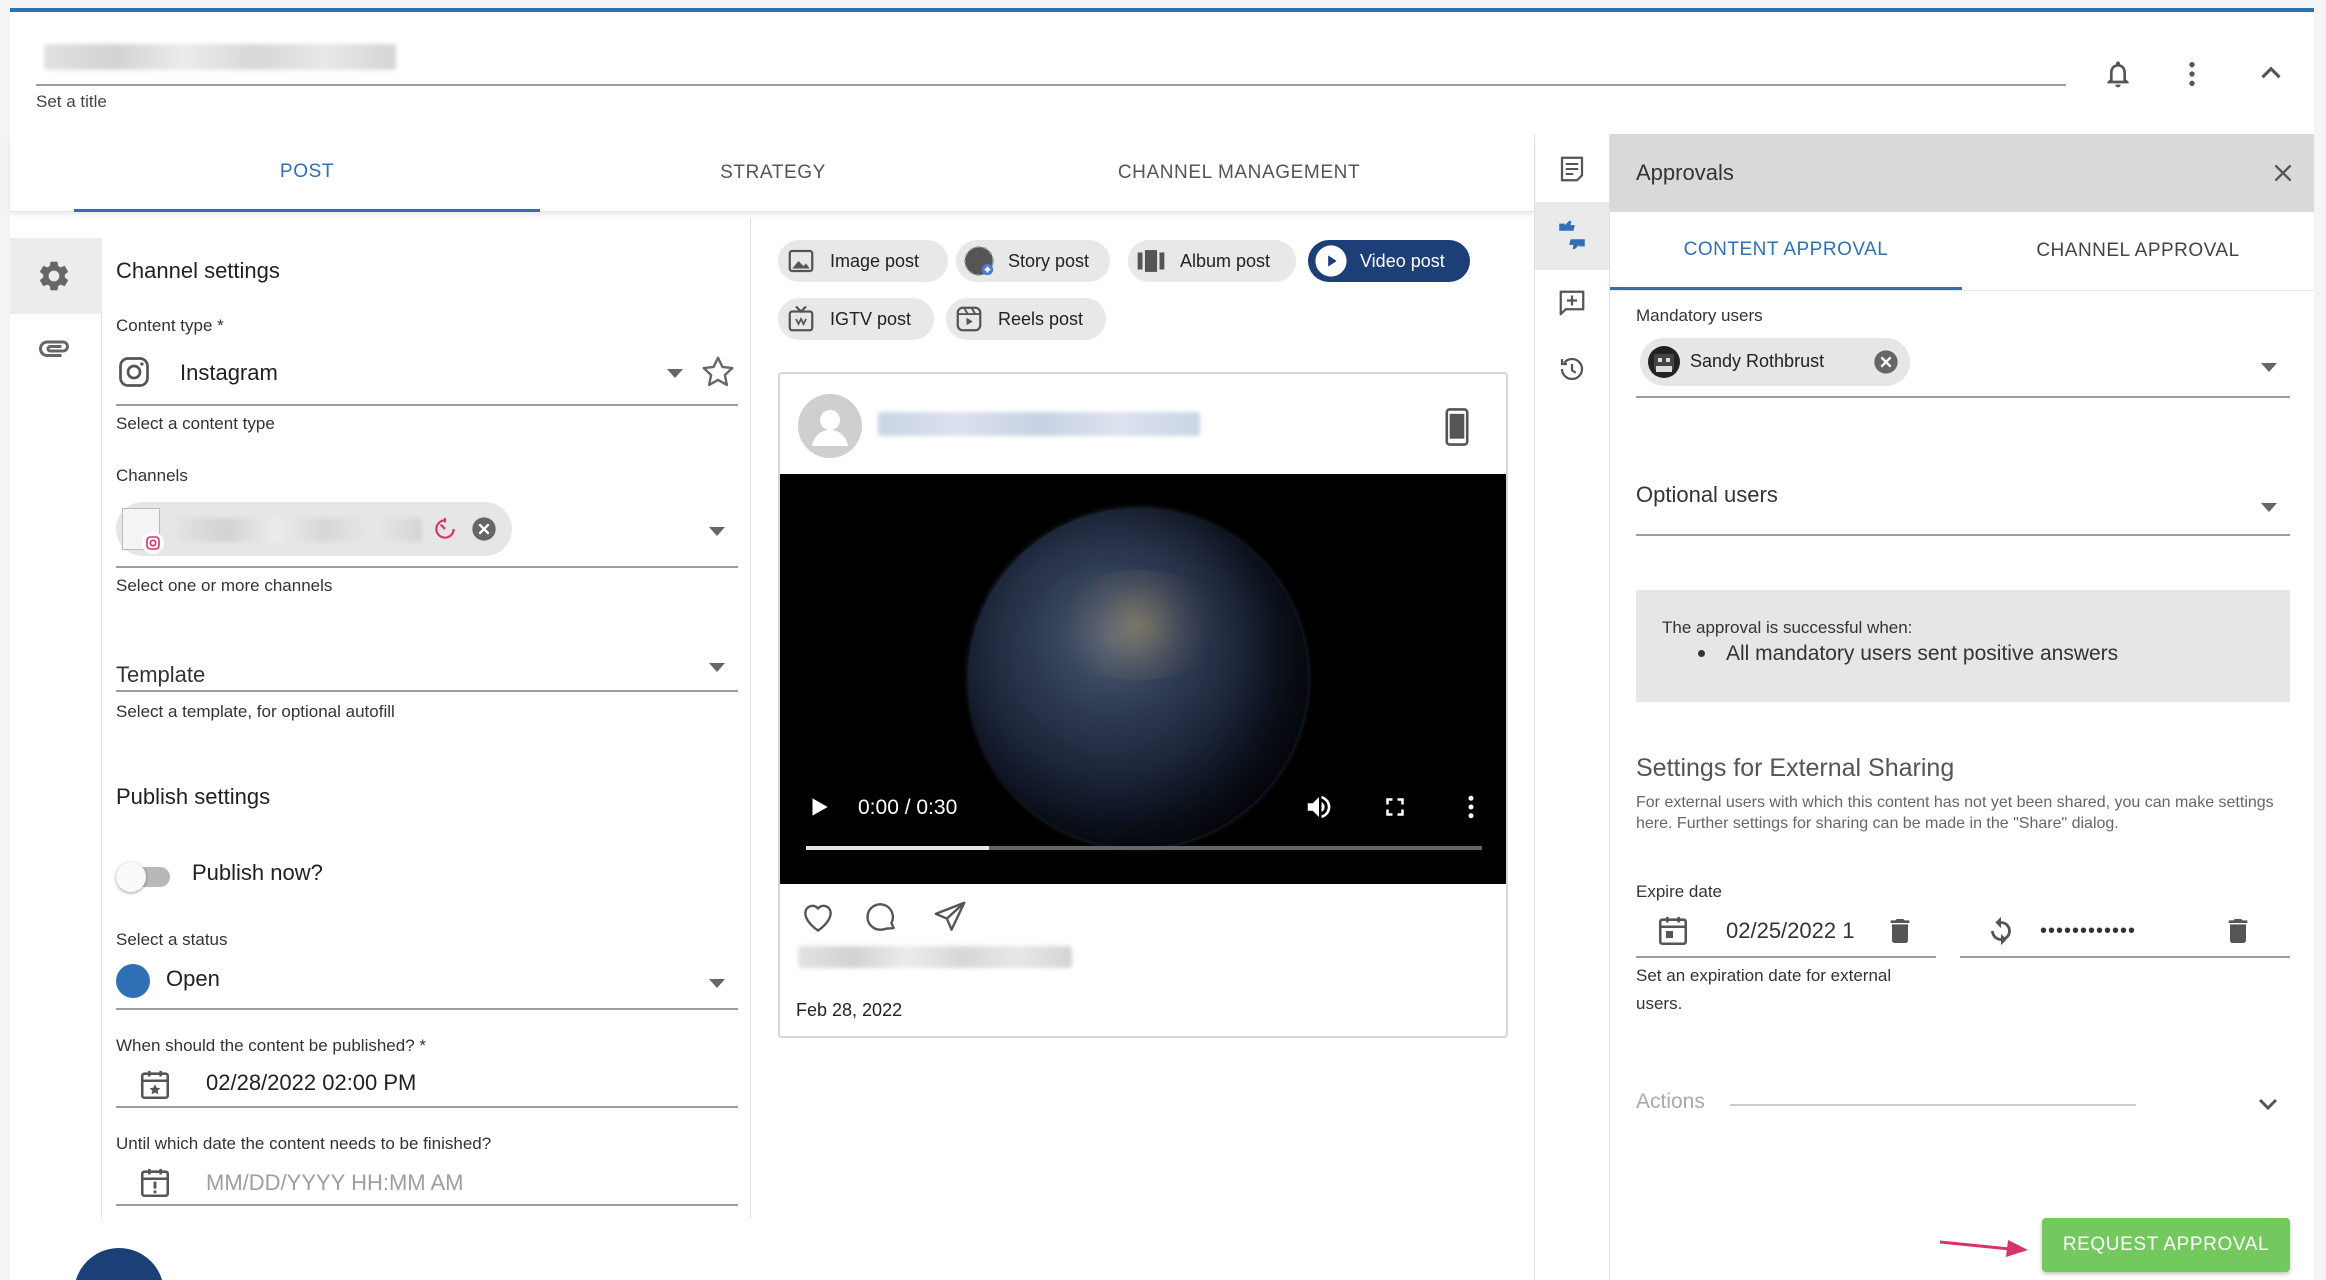 This screenshot has width=2326, height=1280. What do you see at coordinates (1138, 625) in the screenshot?
I see `city-lights` at bounding box center [1138, 625].